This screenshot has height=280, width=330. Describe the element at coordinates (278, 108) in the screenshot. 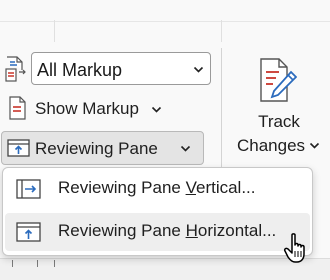

I see `track-changes-button: Track Changes` at that location.